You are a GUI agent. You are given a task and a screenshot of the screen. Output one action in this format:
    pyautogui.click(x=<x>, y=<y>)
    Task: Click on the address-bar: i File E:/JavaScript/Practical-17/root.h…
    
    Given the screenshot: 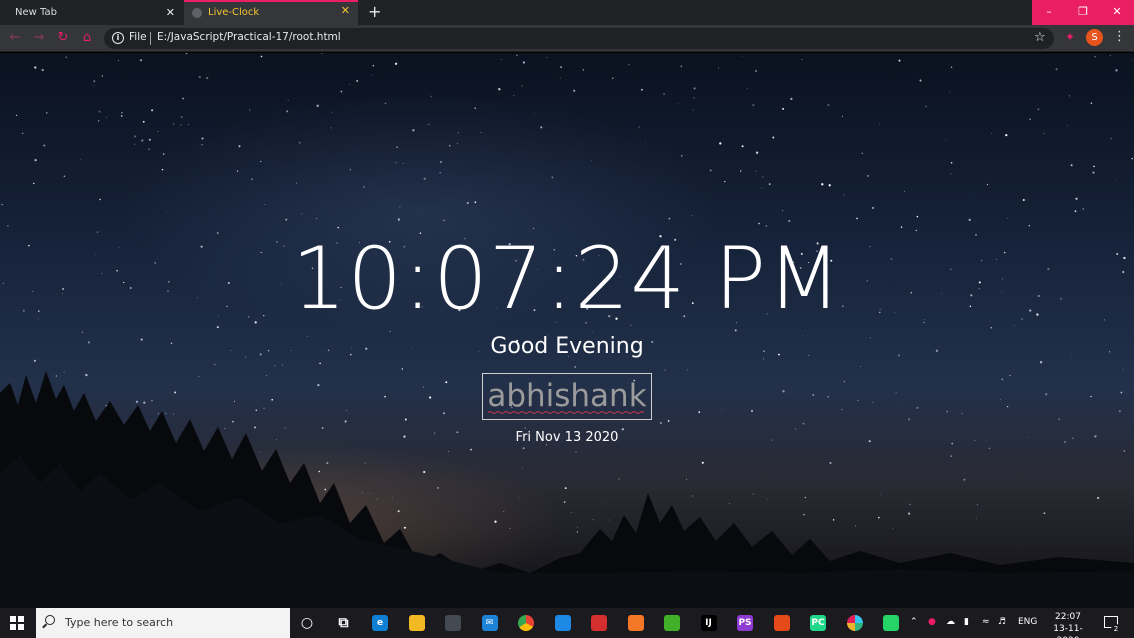 What is the action you would take?
    pyautogui.click(x=579, y=38)
    